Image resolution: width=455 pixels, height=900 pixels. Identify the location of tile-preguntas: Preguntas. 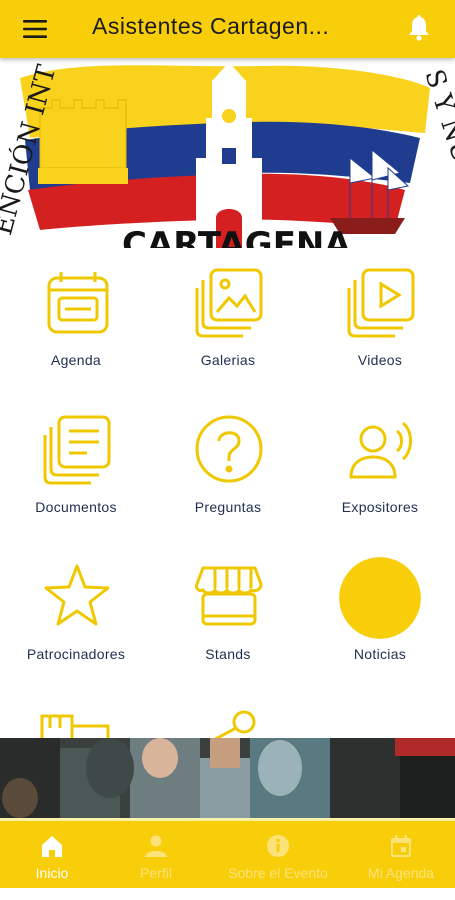
(228, 465).